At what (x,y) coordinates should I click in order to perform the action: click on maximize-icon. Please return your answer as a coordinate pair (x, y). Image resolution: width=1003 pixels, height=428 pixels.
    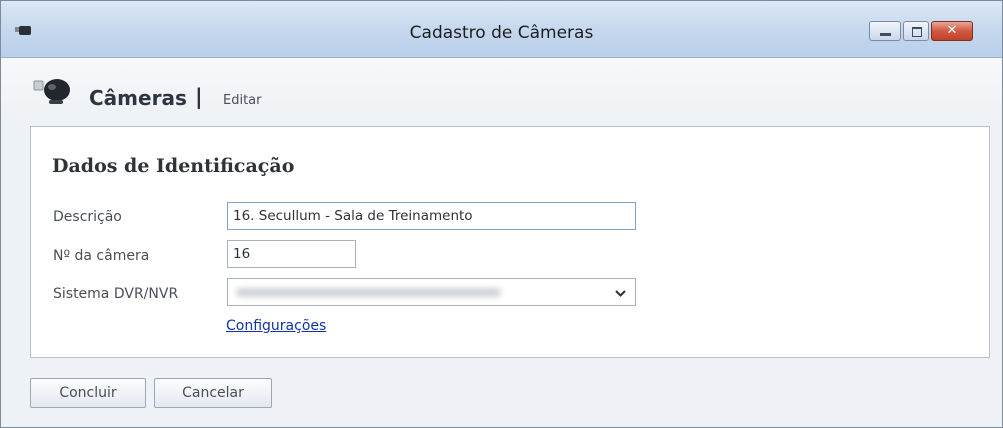
    Looking at the image, I should click on (917, 32).